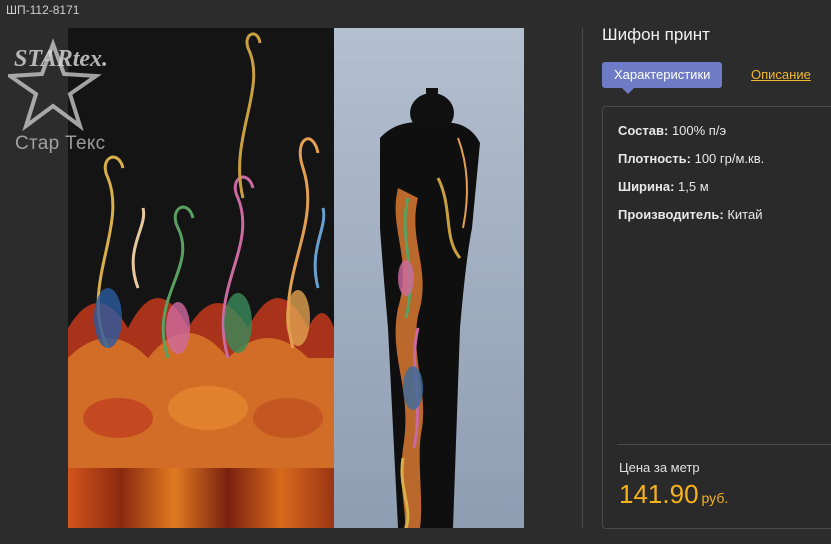 The width and height of the screenshot is (831, 544). I want to click on spec-value: 100 гр/м.кв., so click(729, 158).